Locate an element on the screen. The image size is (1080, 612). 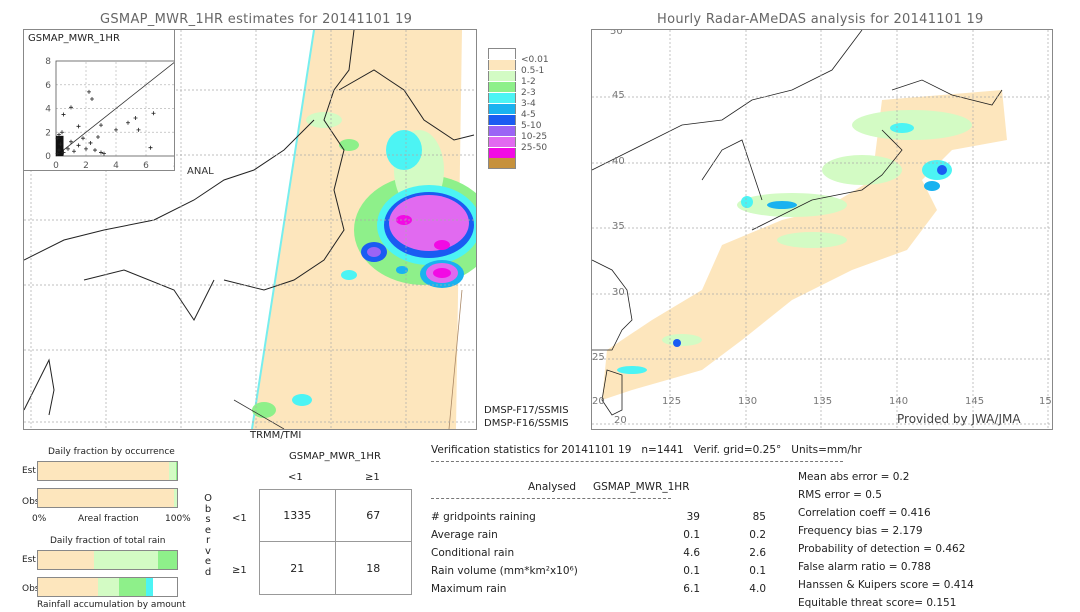
legend-label: 25-50 is located at coordinates (534, 147).